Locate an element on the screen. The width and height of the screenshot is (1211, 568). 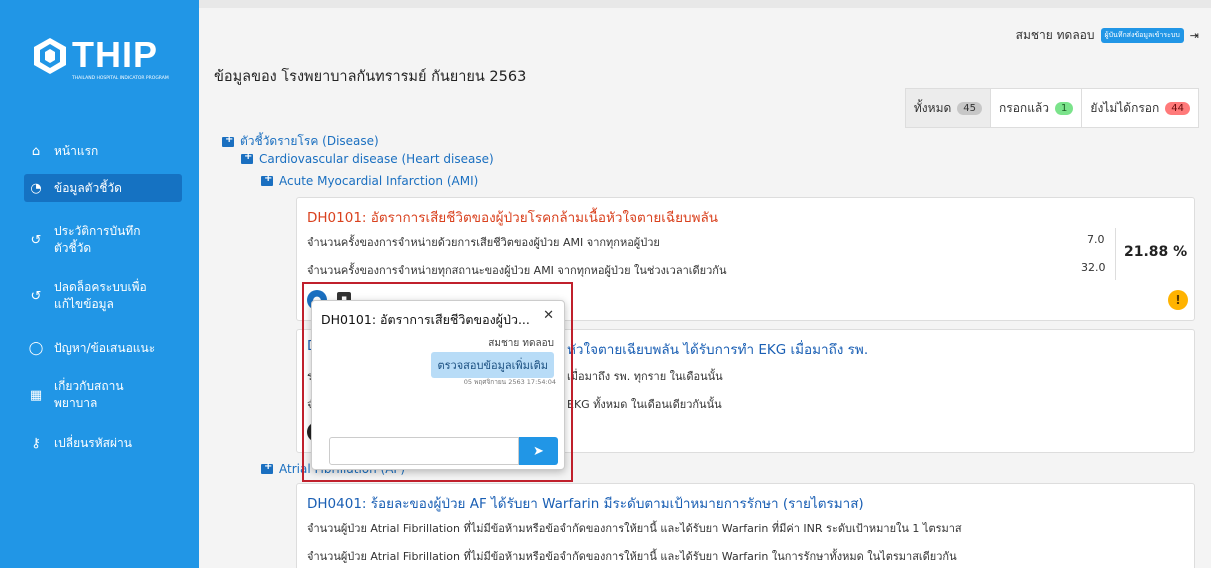
role-badge: ผู้บันทึกส่งข้อมูลเข้าระบบ is located at coordinates (1142, 35).